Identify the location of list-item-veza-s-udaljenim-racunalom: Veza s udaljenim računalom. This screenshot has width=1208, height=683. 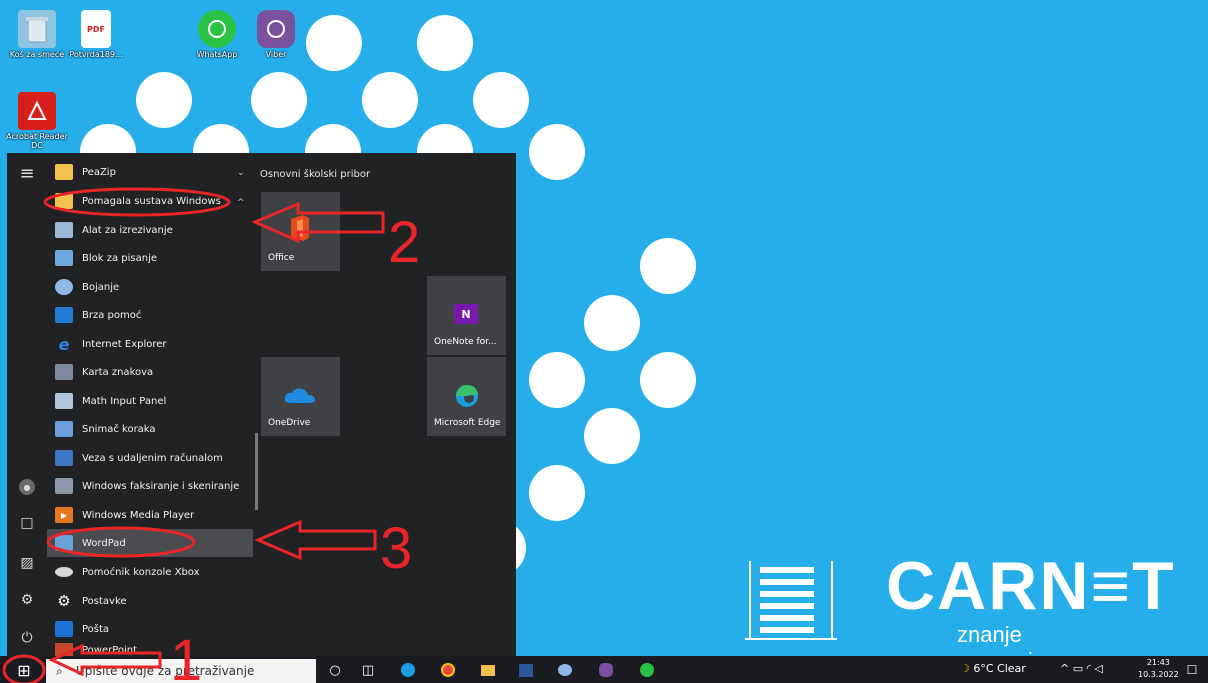
(139, 458).